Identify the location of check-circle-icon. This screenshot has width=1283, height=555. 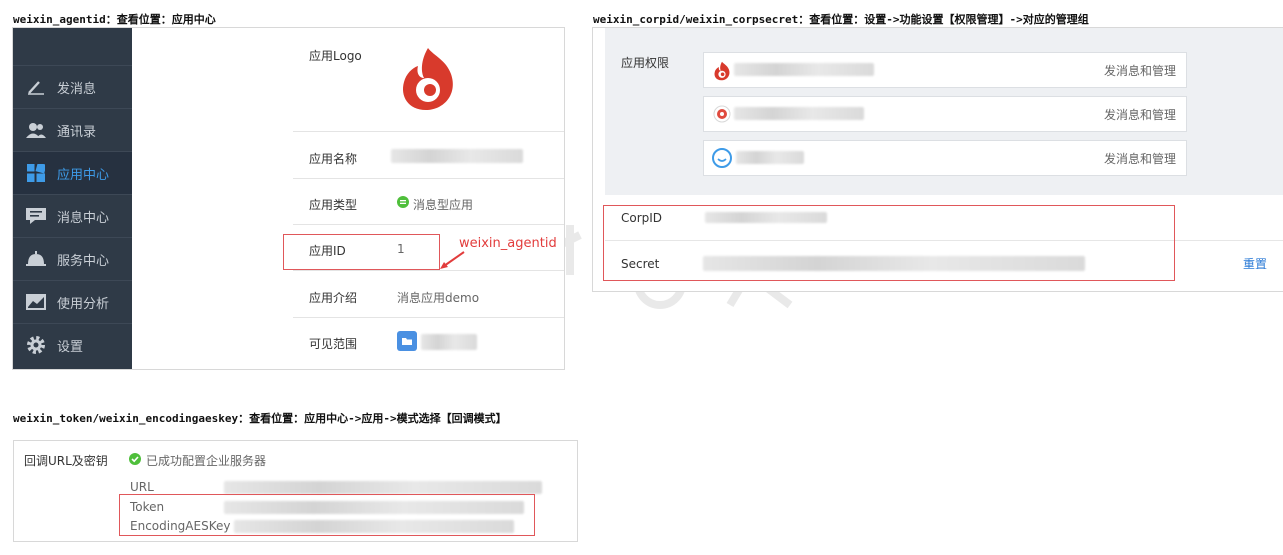
(135, 460).